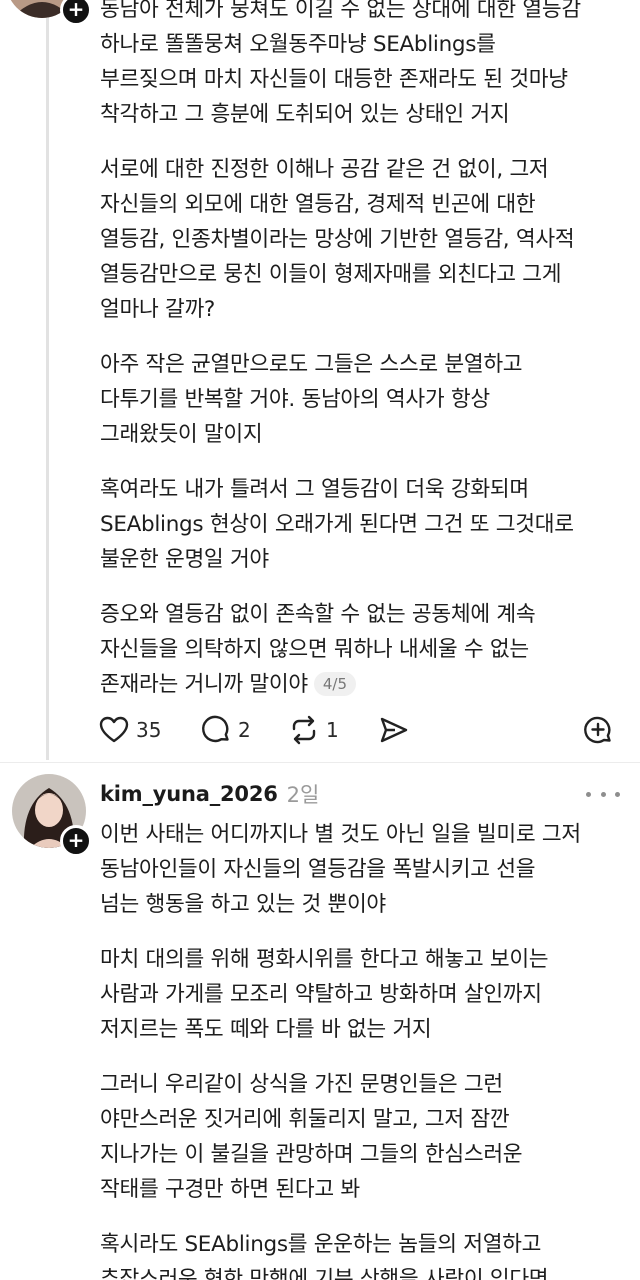 This screenshot has height=1280, width=640. I want to click on repost-count: 1, so click(332, 730).